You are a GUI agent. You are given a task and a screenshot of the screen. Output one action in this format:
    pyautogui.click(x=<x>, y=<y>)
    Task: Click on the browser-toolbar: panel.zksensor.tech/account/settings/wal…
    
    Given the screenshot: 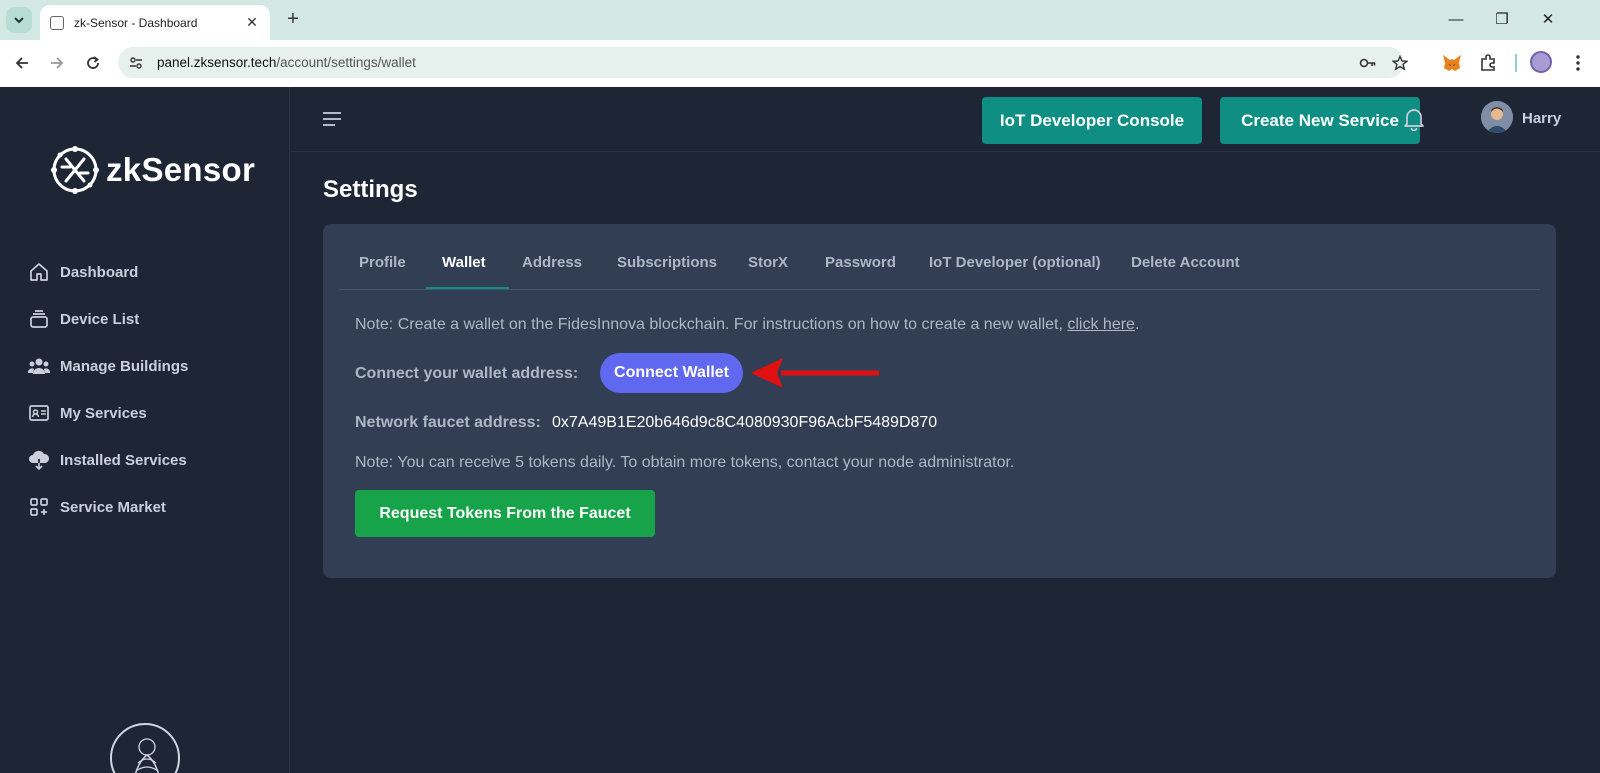 What is the action you would take?
    pyautogui.click(x=800, y=63)
    